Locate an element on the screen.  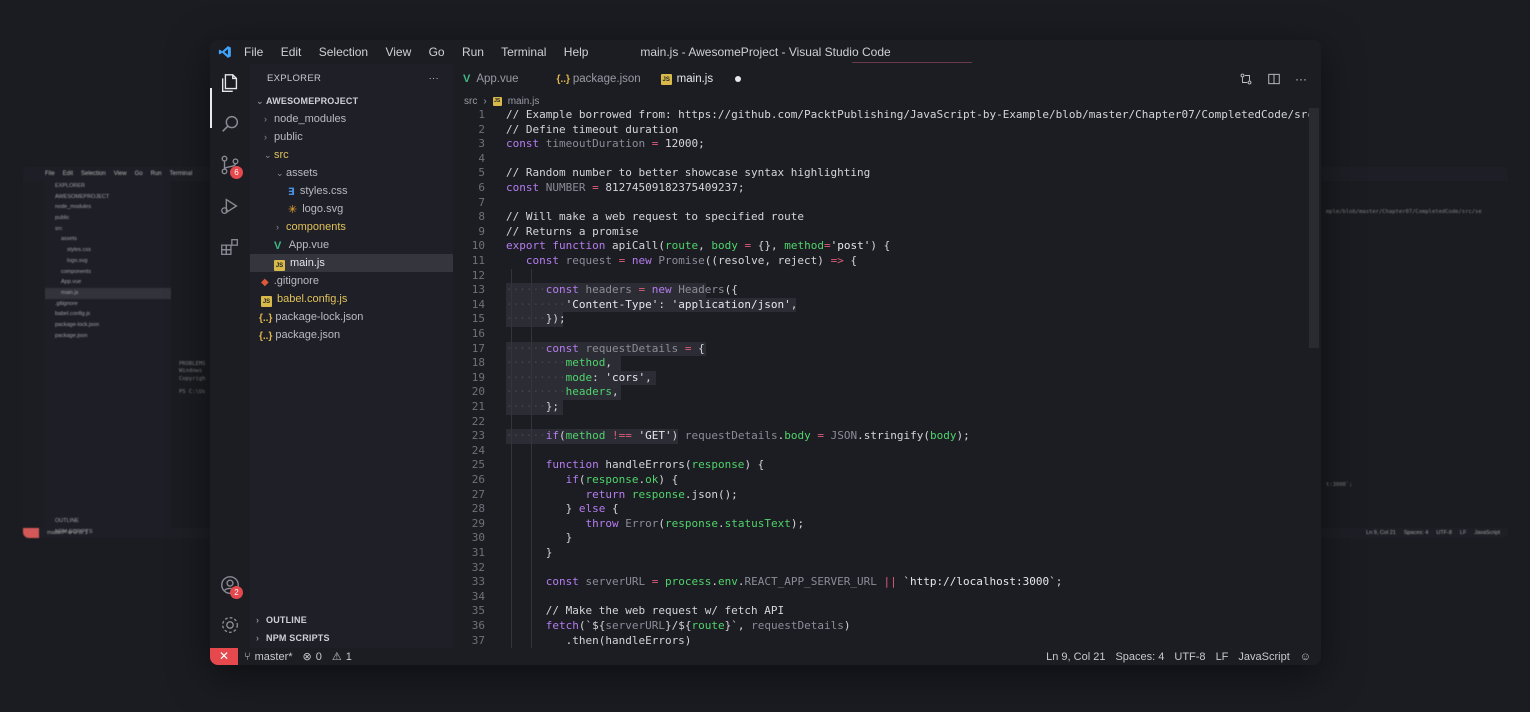
breadcrumb-file: main.js is located at coordinates (524, 101).